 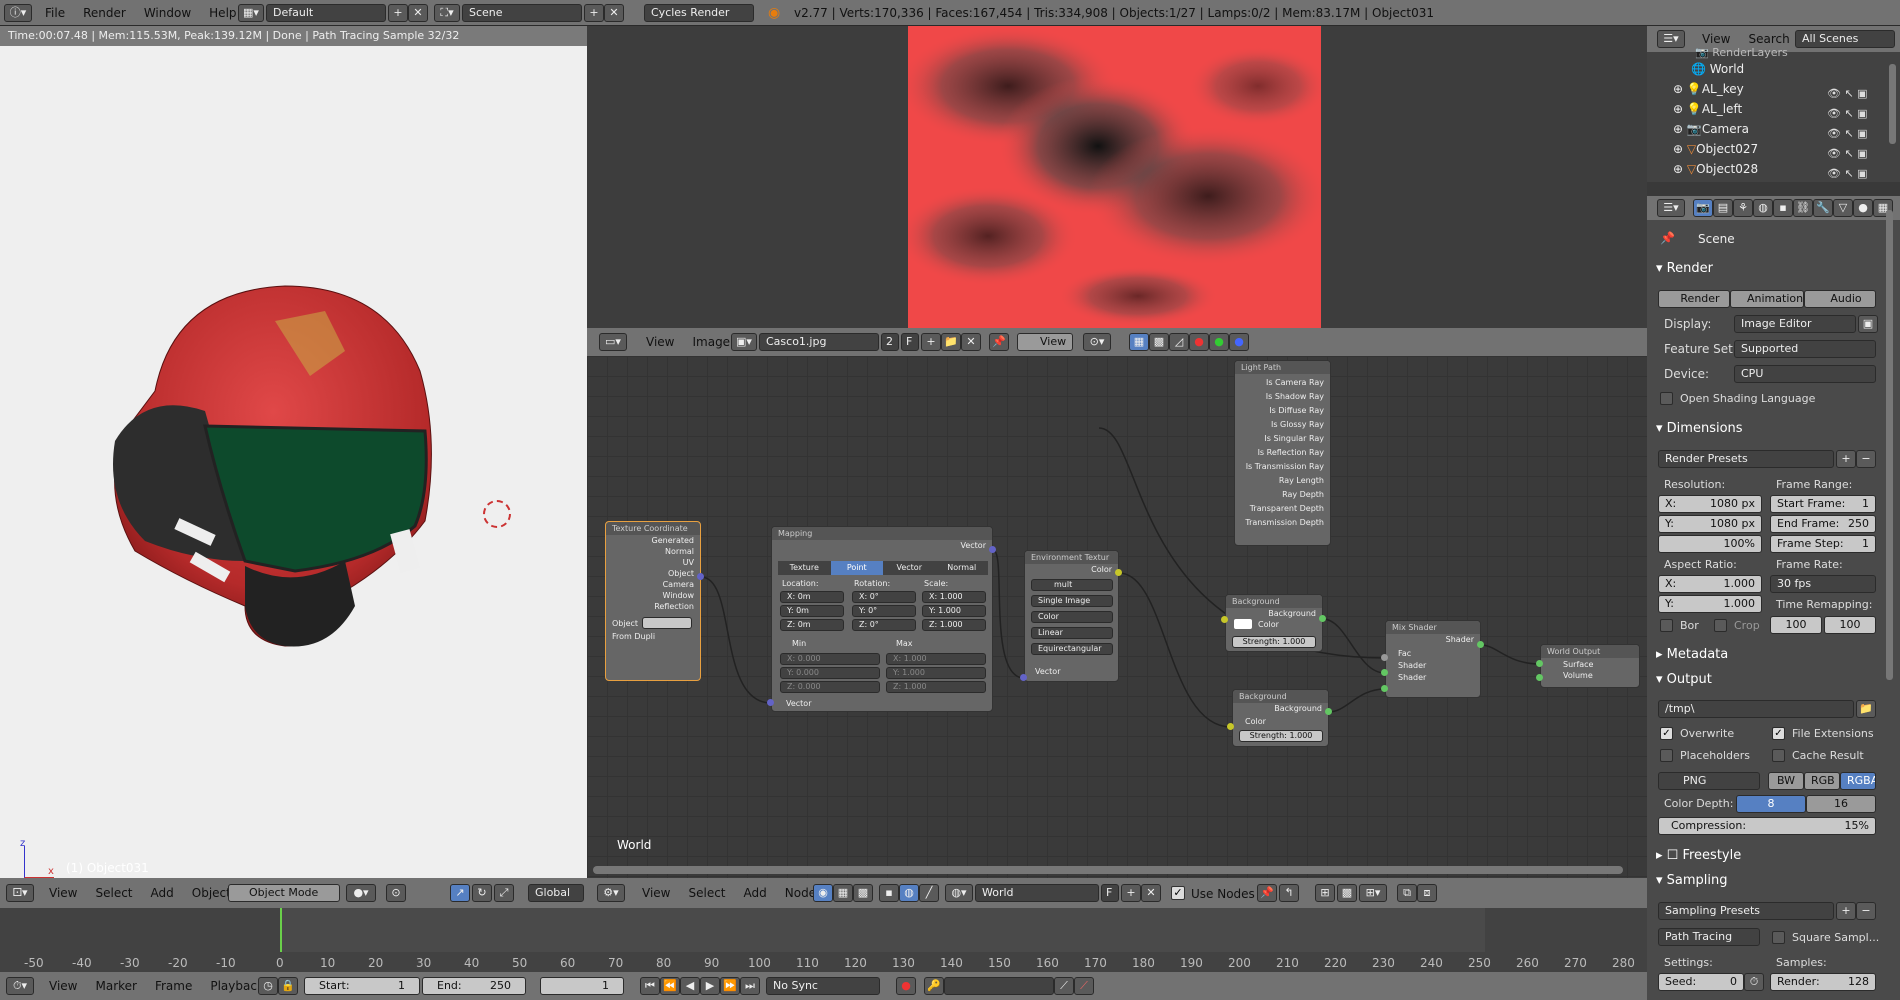 What do you see at coordinates (1741, 53) in the screenshot?
I see `outliner-item: 📷 RenderLayers` at bounding box center [1741, 53].